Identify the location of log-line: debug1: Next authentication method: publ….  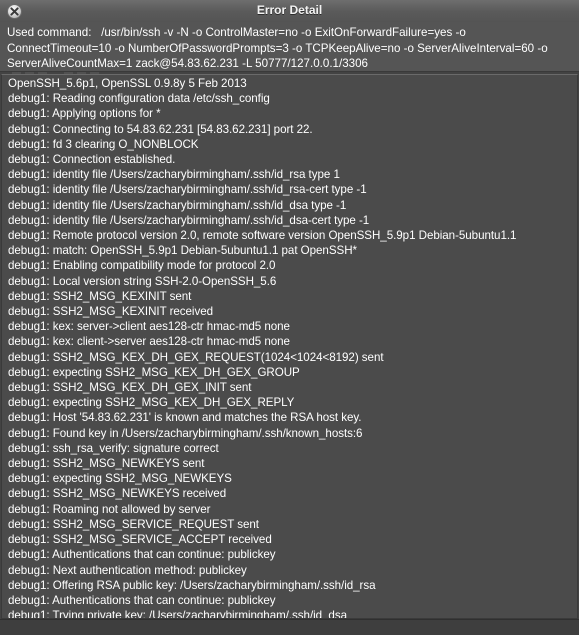
(127, 570).